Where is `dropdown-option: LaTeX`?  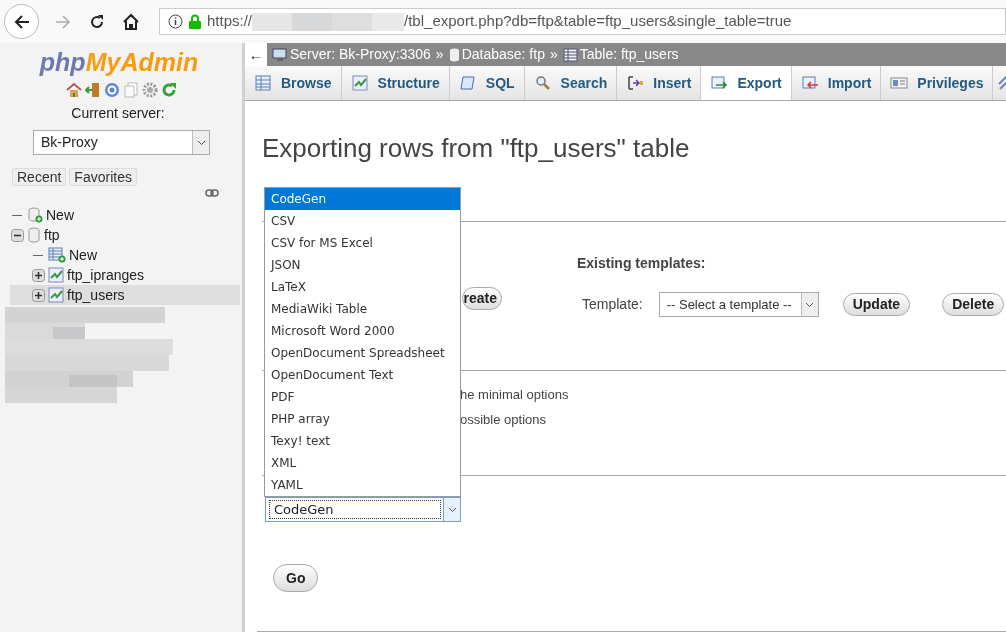 dropdown-option: LaTeX is located at coordinates (362, 287).